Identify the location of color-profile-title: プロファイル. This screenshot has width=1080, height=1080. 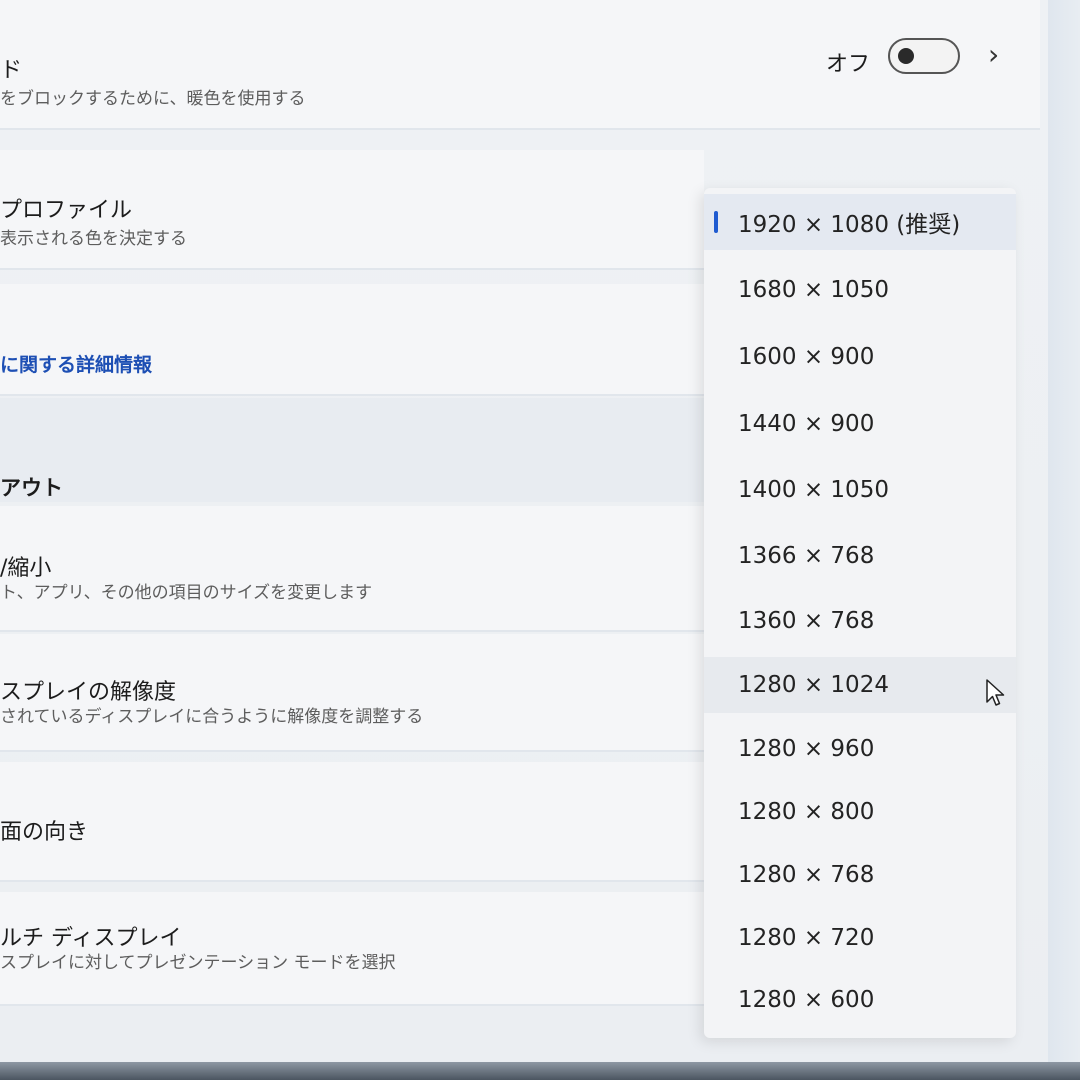
(66, 210).